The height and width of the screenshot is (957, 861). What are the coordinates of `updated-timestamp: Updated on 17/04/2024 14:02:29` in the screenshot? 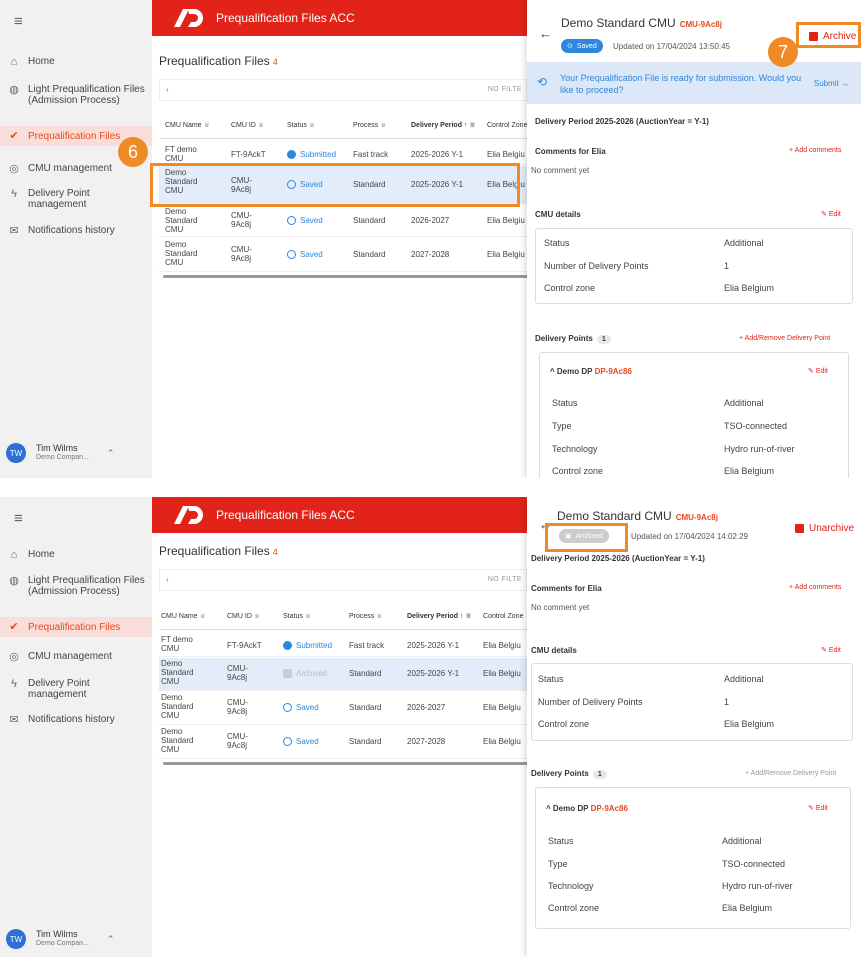 It's located at (689, 536).